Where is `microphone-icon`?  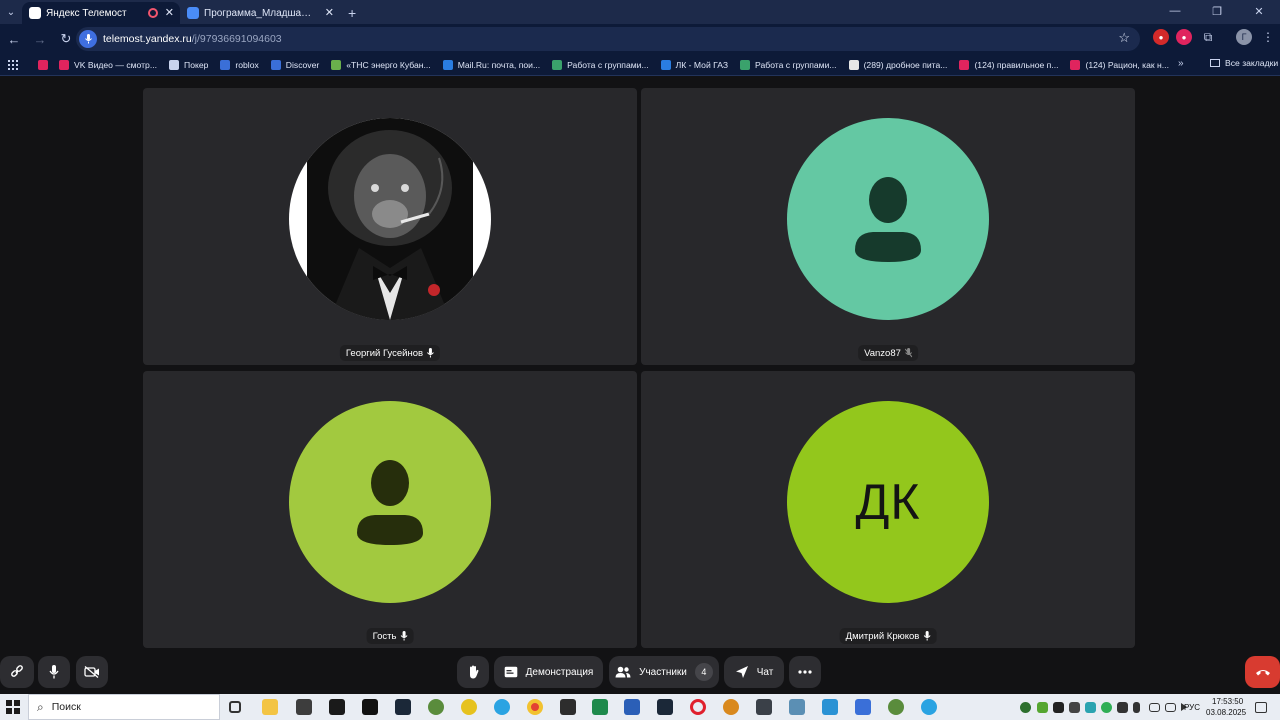
microphone-icon is located at coordinates (430, 353).